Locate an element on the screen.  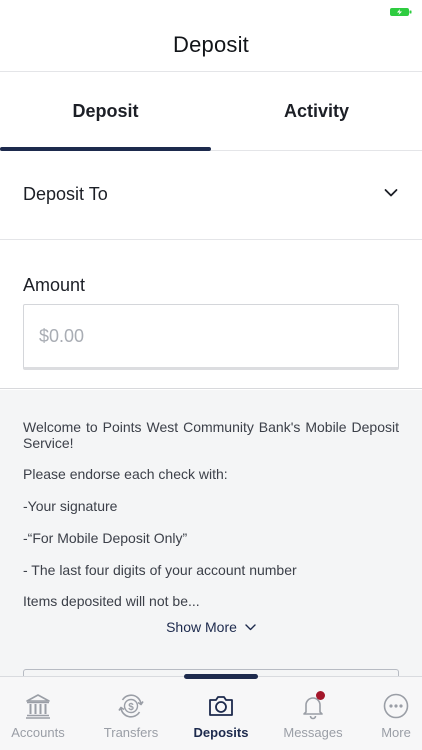
nav-messages: Messages is located at coordinates (313, 713).